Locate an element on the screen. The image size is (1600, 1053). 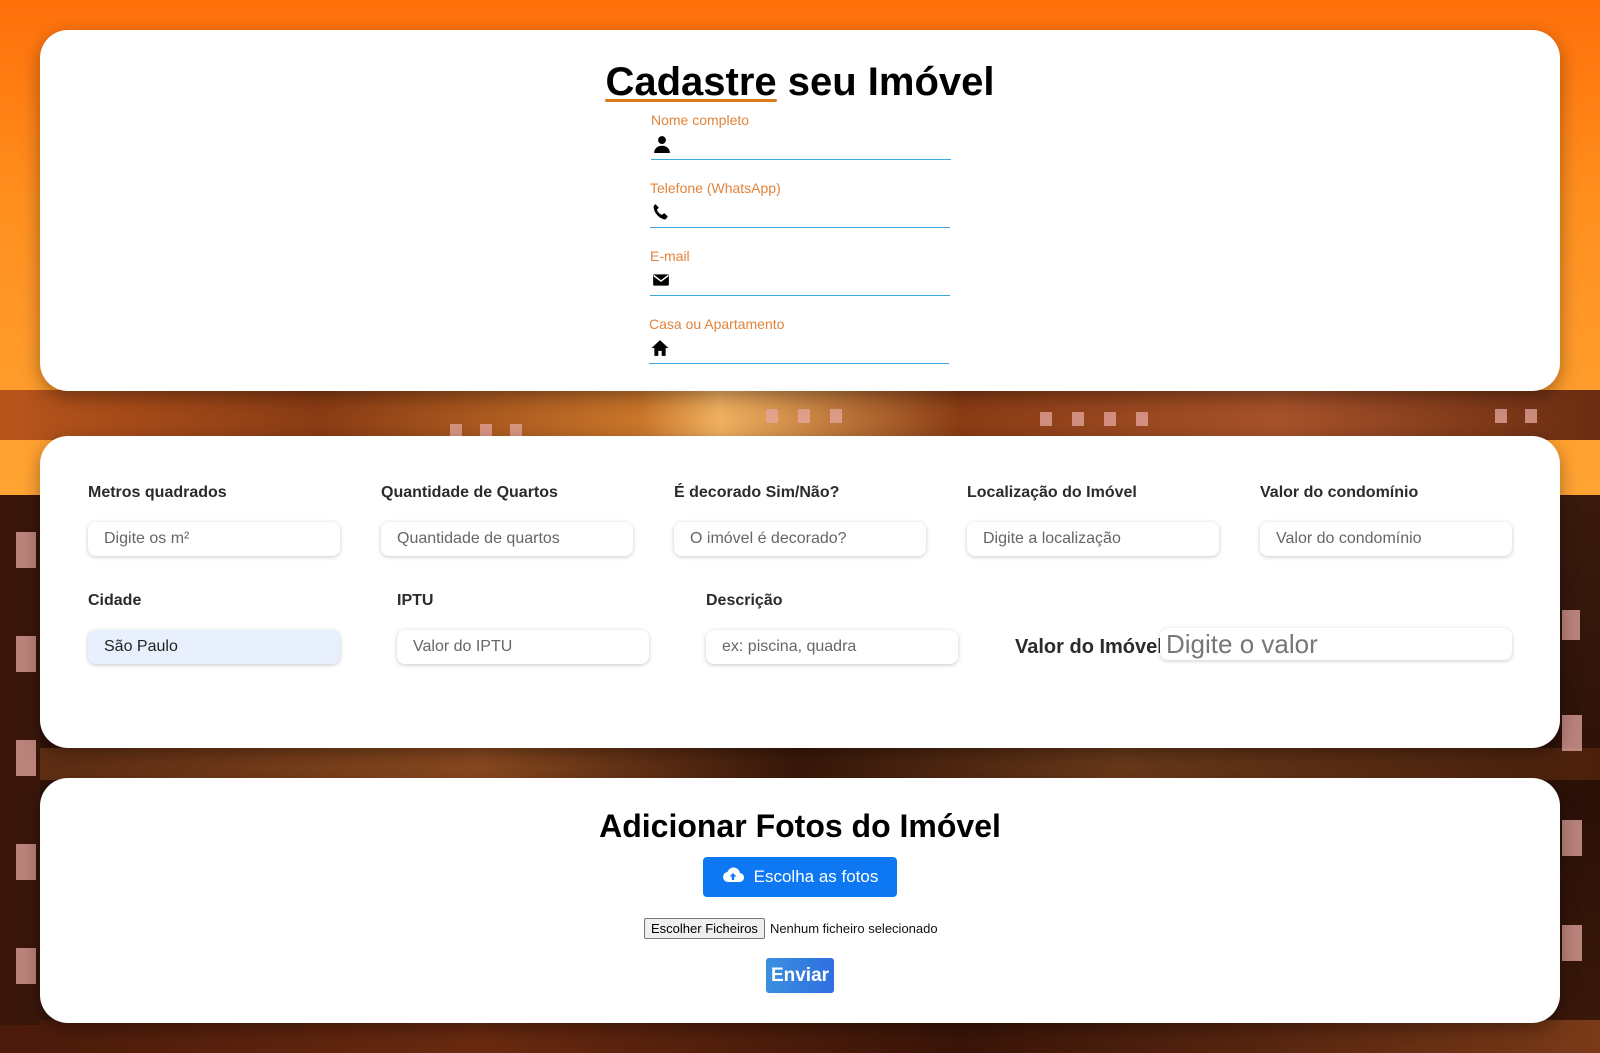
condo-fee-field: Valor do condomínio is located at coordinates (1386, 520).